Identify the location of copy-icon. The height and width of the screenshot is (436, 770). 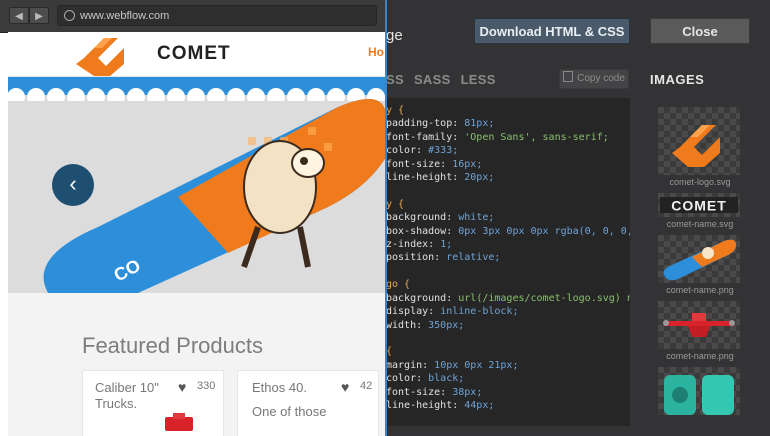
(568, 76).